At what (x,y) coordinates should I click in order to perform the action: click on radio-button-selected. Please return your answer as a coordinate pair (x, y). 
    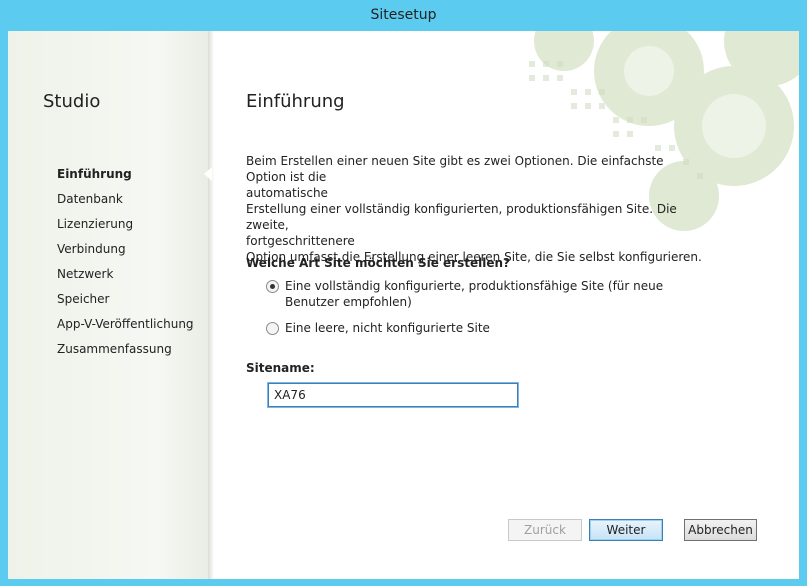
    Looking at the image, I should click on (272, 286).